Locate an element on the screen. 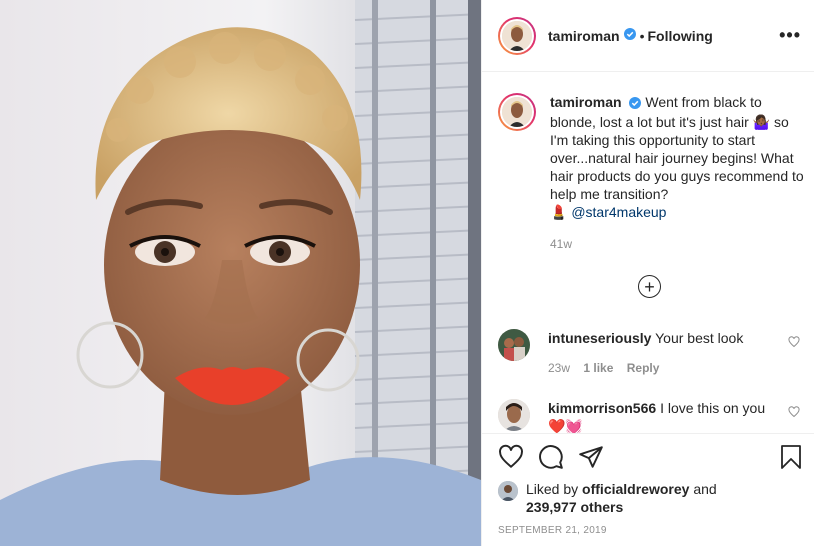 The image size is (814, 546). heart-icon is located at coordinates (511, 459).